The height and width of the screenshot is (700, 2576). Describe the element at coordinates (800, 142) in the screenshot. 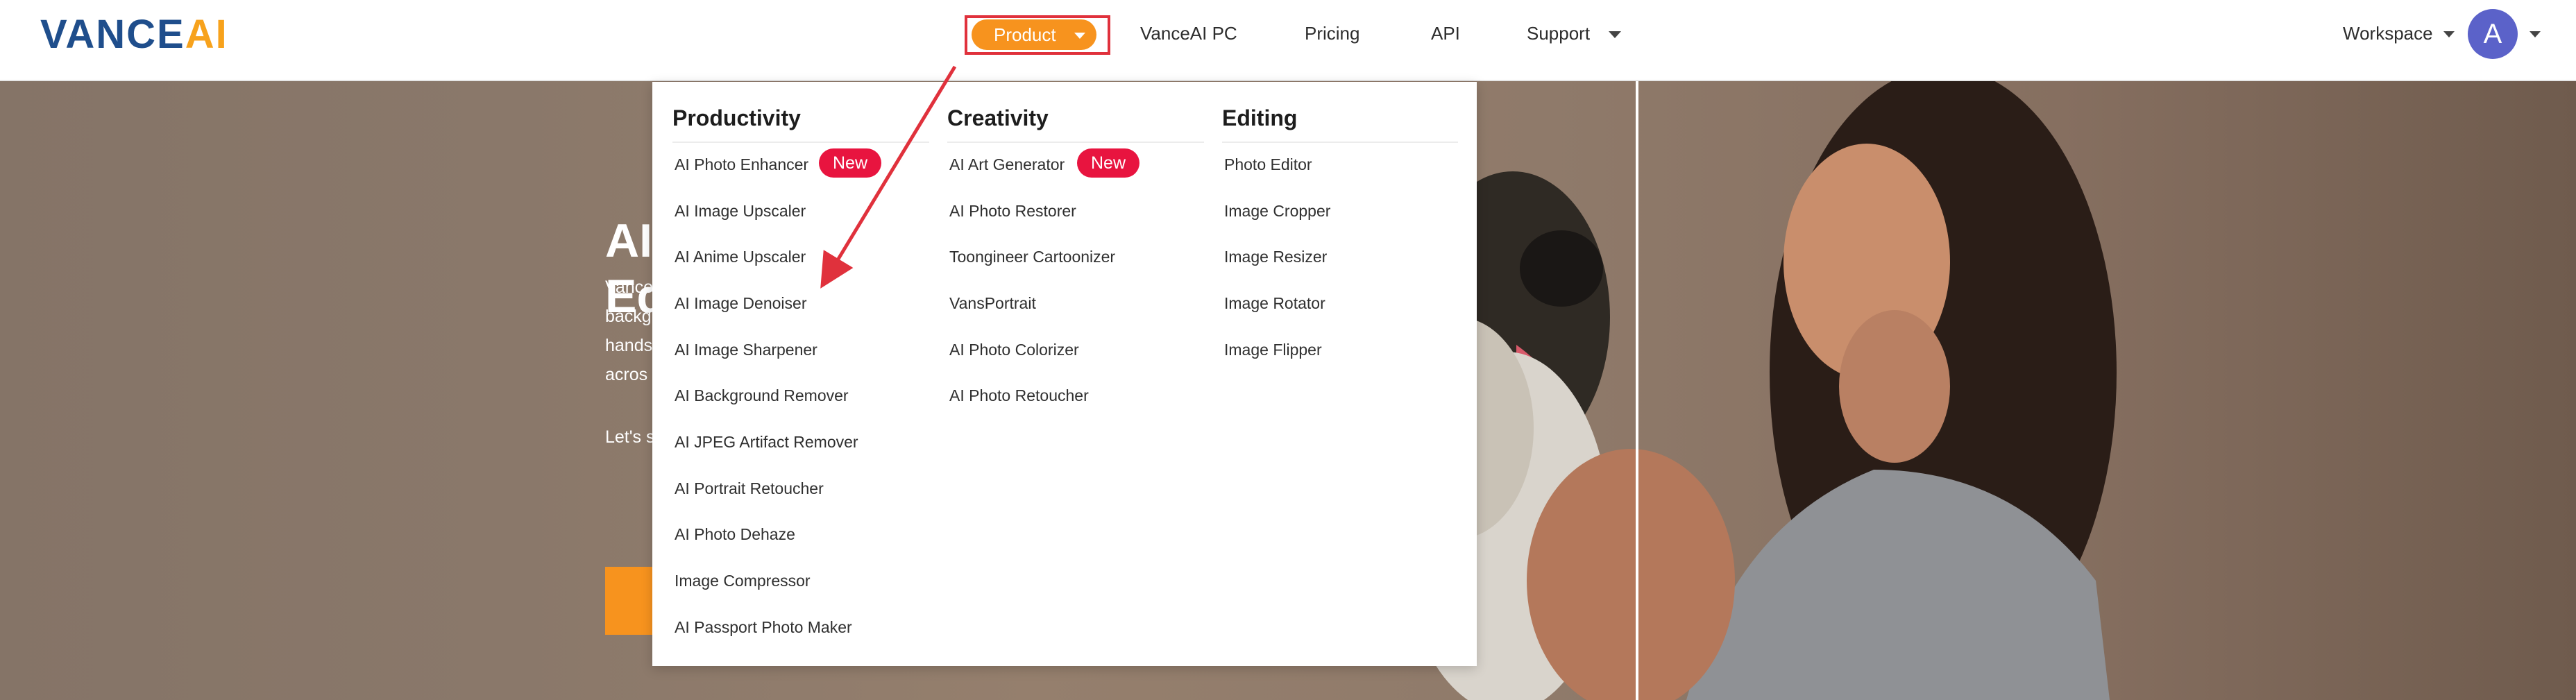

I see `productivity-divider` at that location.